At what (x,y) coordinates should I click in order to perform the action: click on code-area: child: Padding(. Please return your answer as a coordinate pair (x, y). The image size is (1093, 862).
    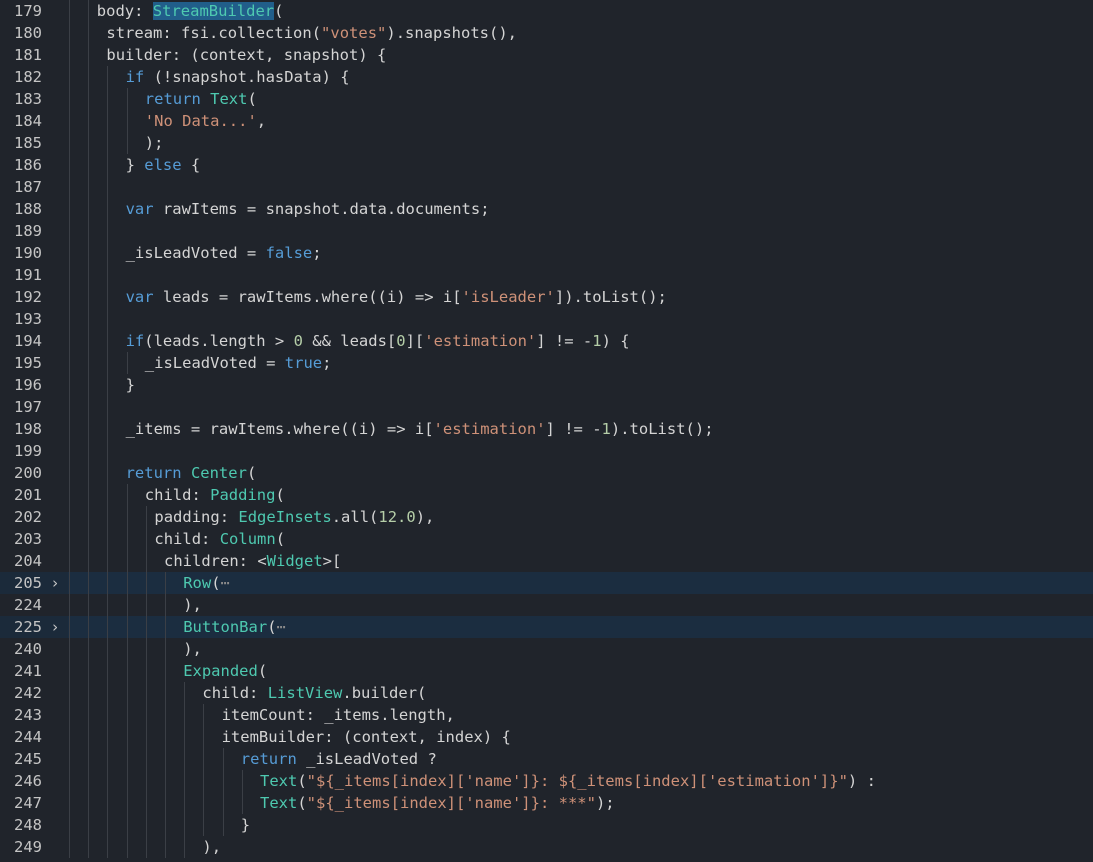
    Looking at the image, I should click on (580, 495).